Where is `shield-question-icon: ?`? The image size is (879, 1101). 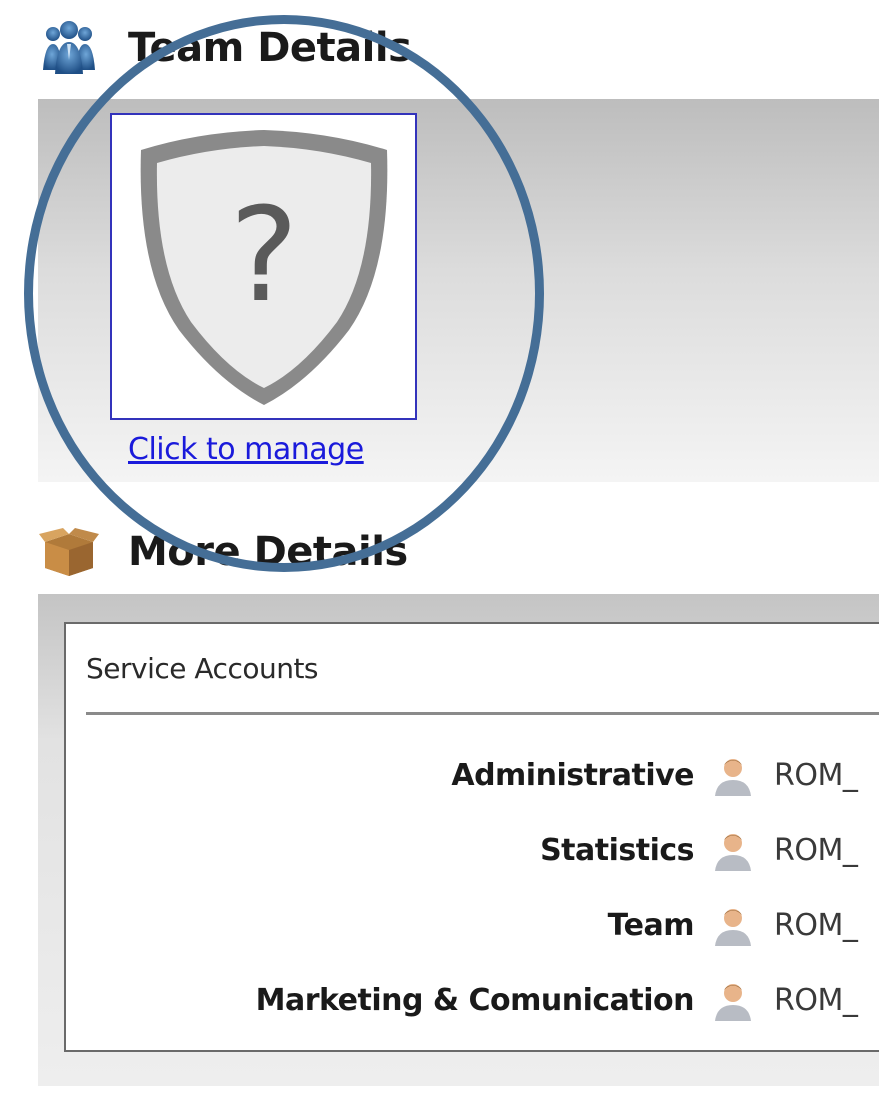
shield-question-icon: ? is located at coordinates (264, 267).